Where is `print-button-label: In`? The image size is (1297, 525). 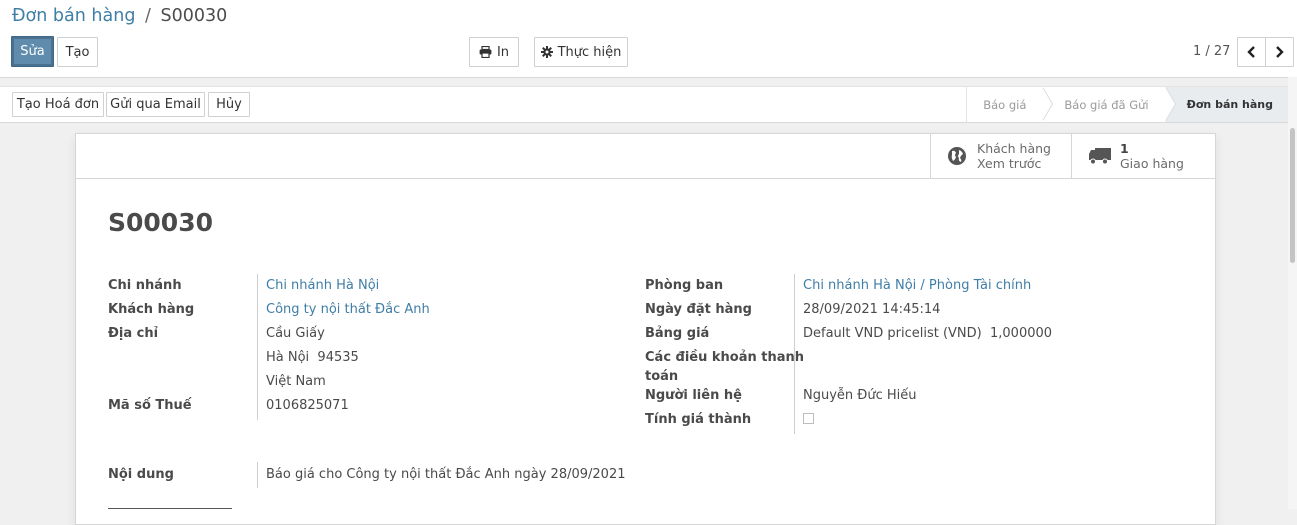 print-button-label: In is located at coordinates (503, 52).